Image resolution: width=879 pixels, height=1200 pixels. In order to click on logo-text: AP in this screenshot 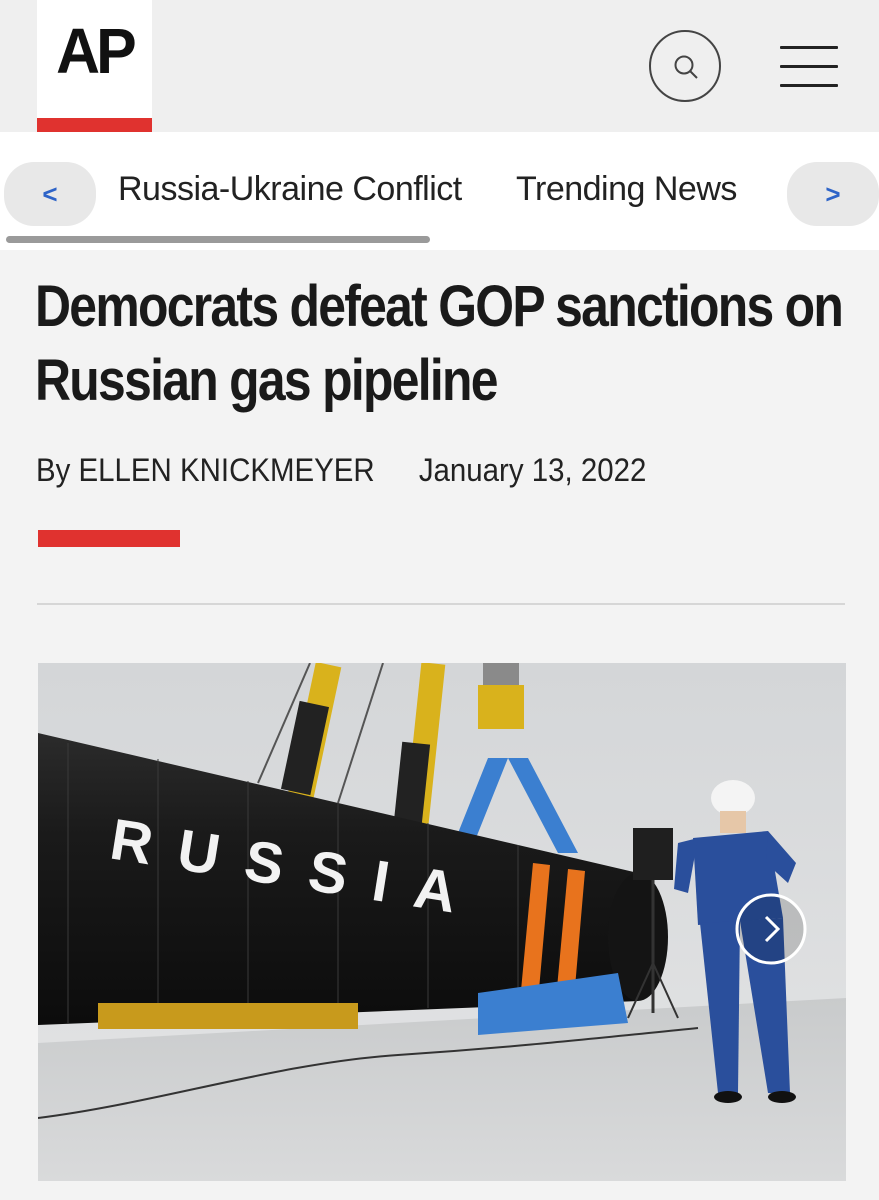, I will do `click(96, 51)`.